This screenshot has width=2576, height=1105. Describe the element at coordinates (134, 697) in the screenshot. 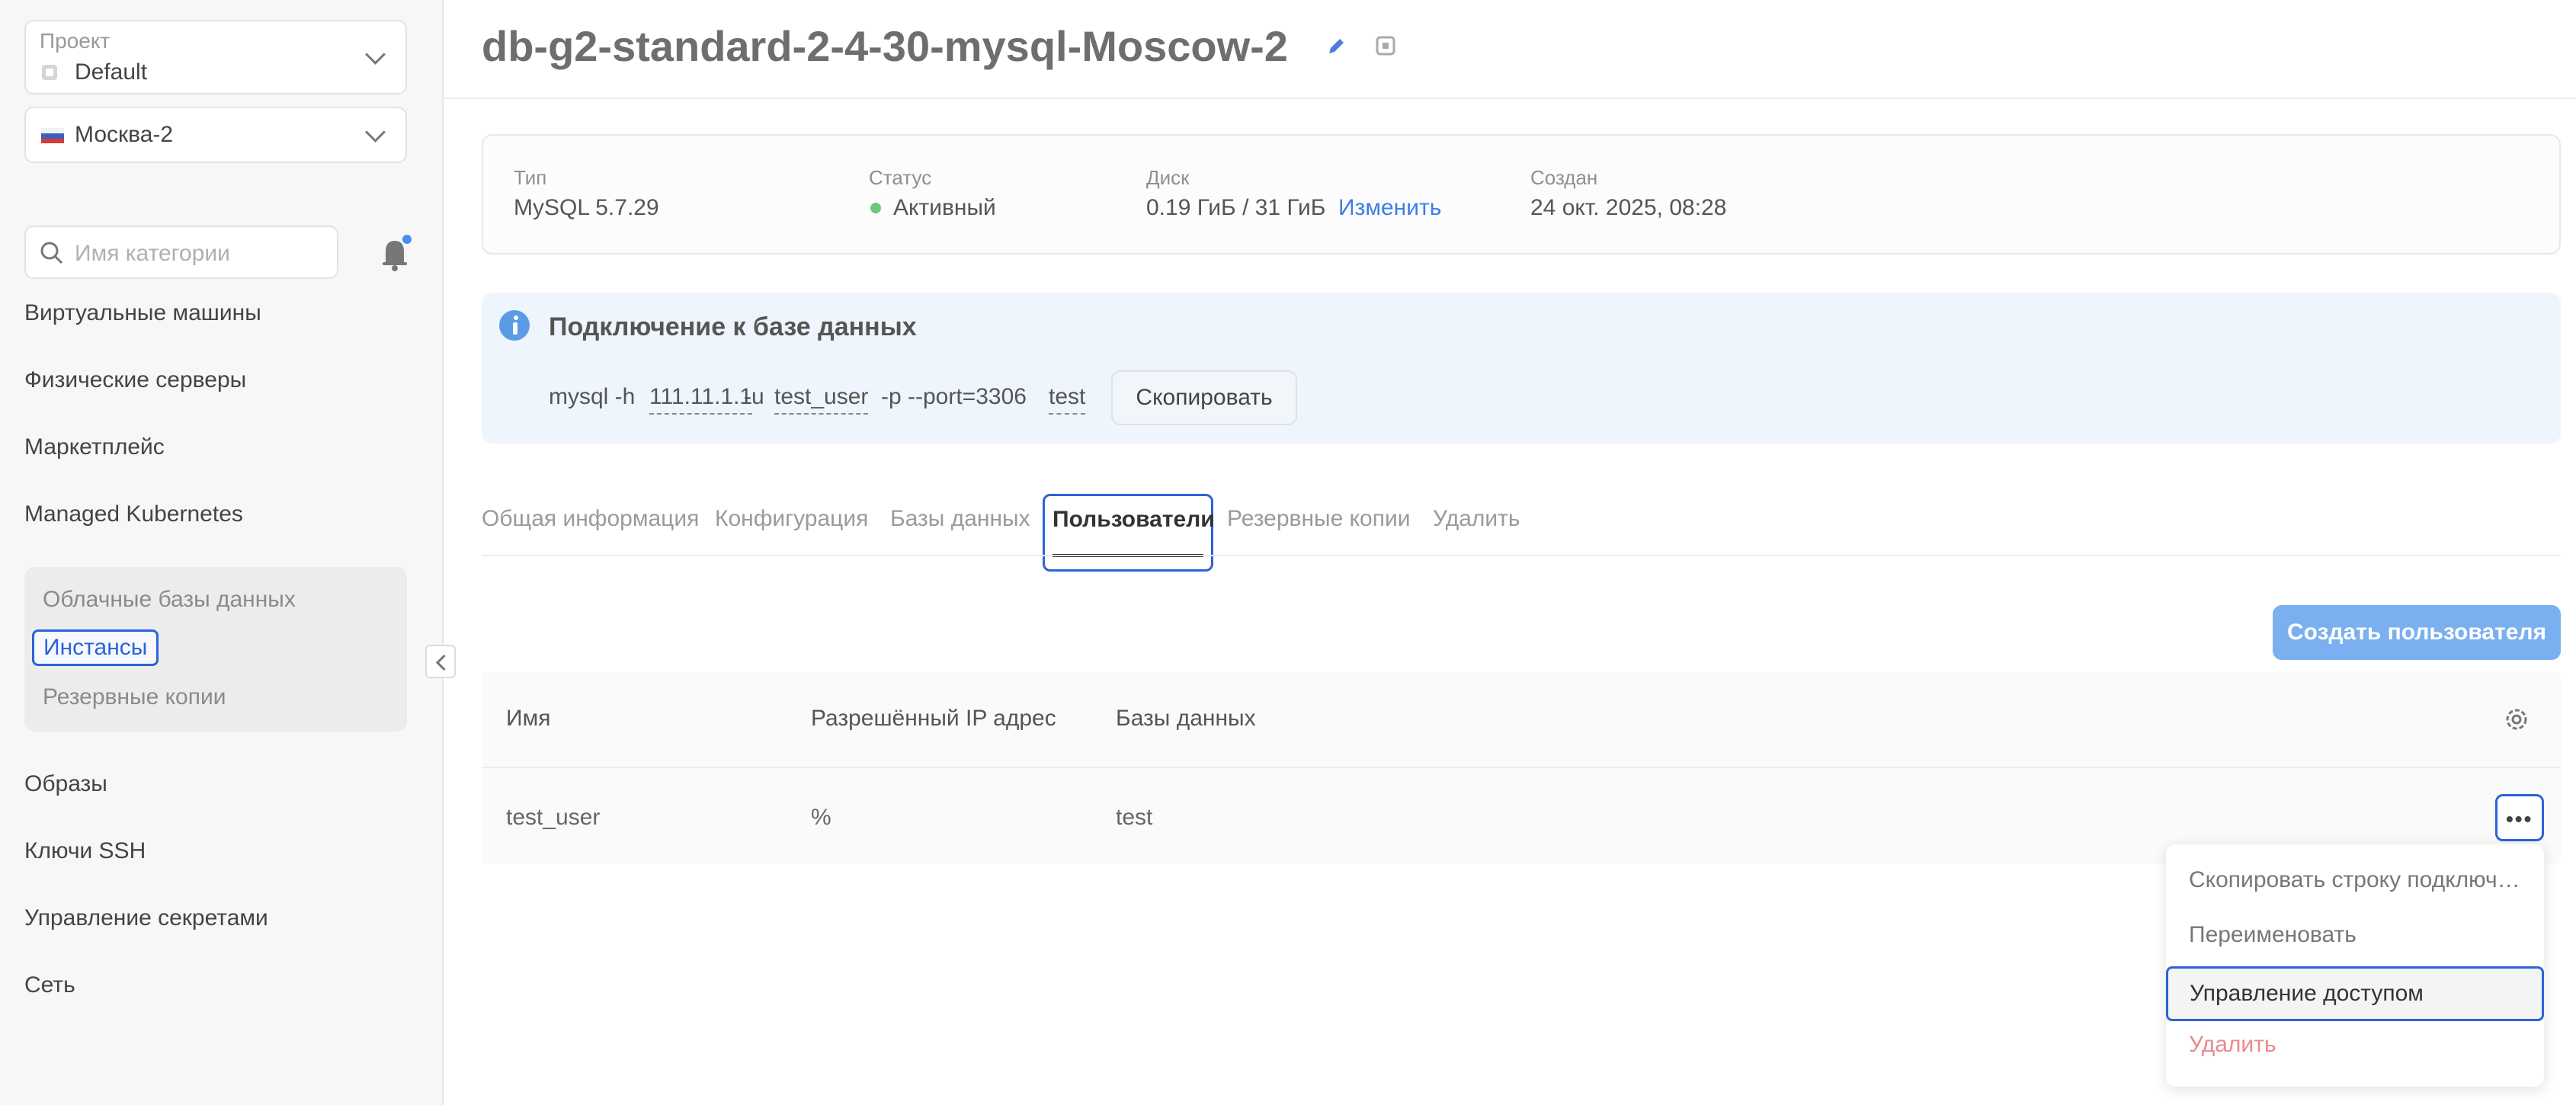

I see `nav-backups: Резервные копии` at that location.